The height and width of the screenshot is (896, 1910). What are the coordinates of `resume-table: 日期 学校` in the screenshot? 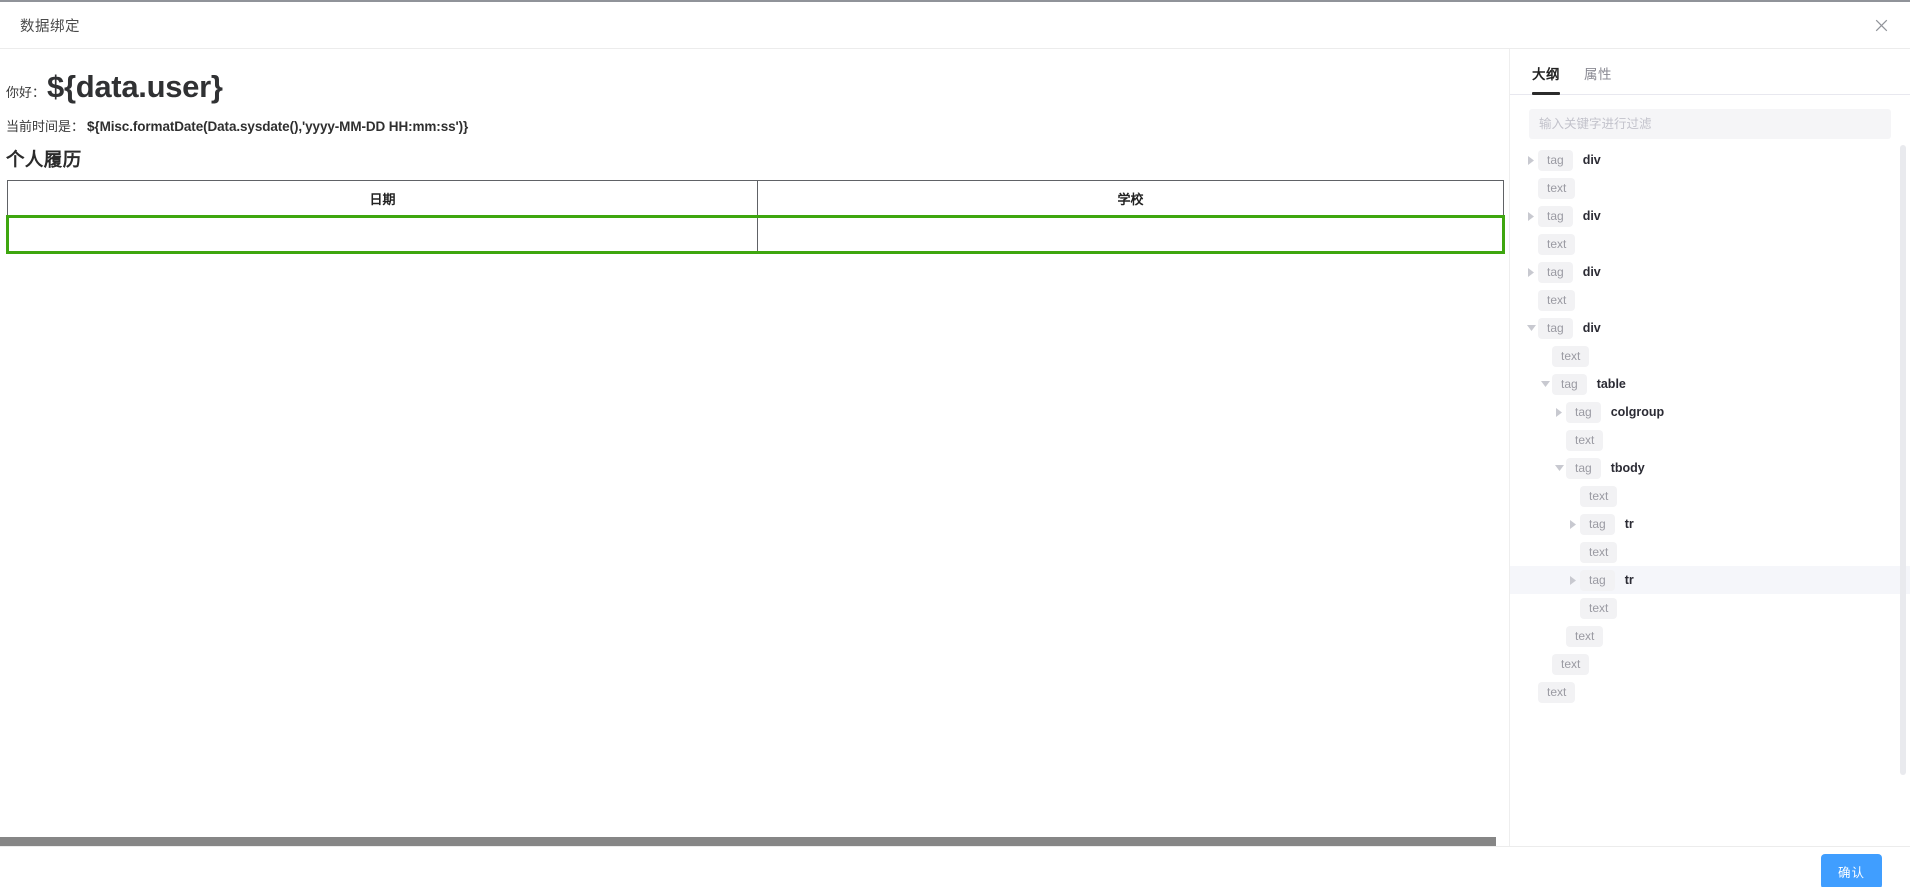 It's located at (755, 217).